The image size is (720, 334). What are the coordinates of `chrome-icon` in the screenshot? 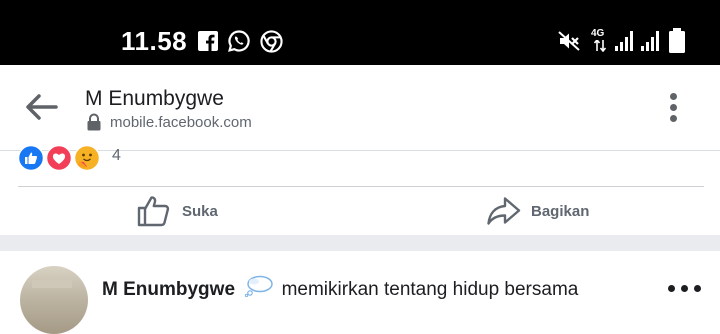 It's located at (271, 41).